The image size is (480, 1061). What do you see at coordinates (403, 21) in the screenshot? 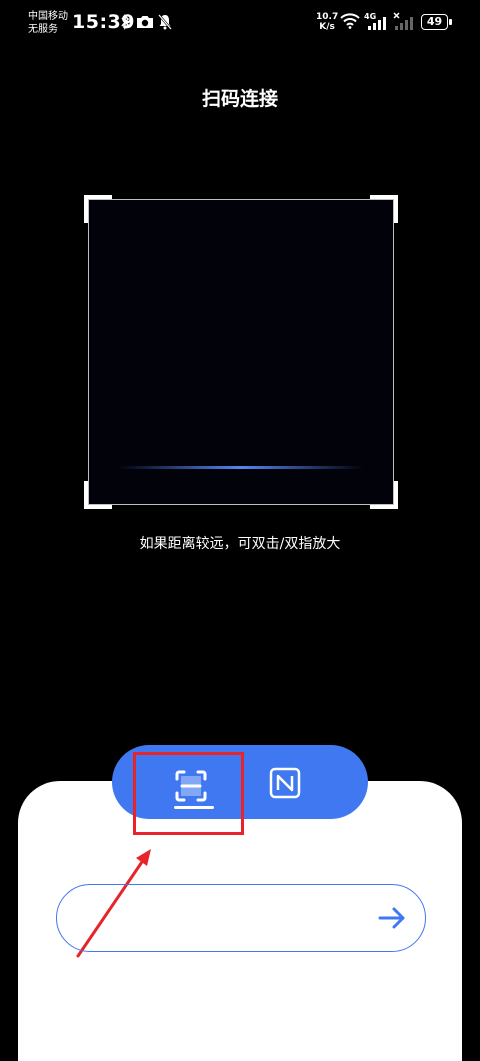
I see `no-sim-signal-icon` at bounding box center [403, 21].